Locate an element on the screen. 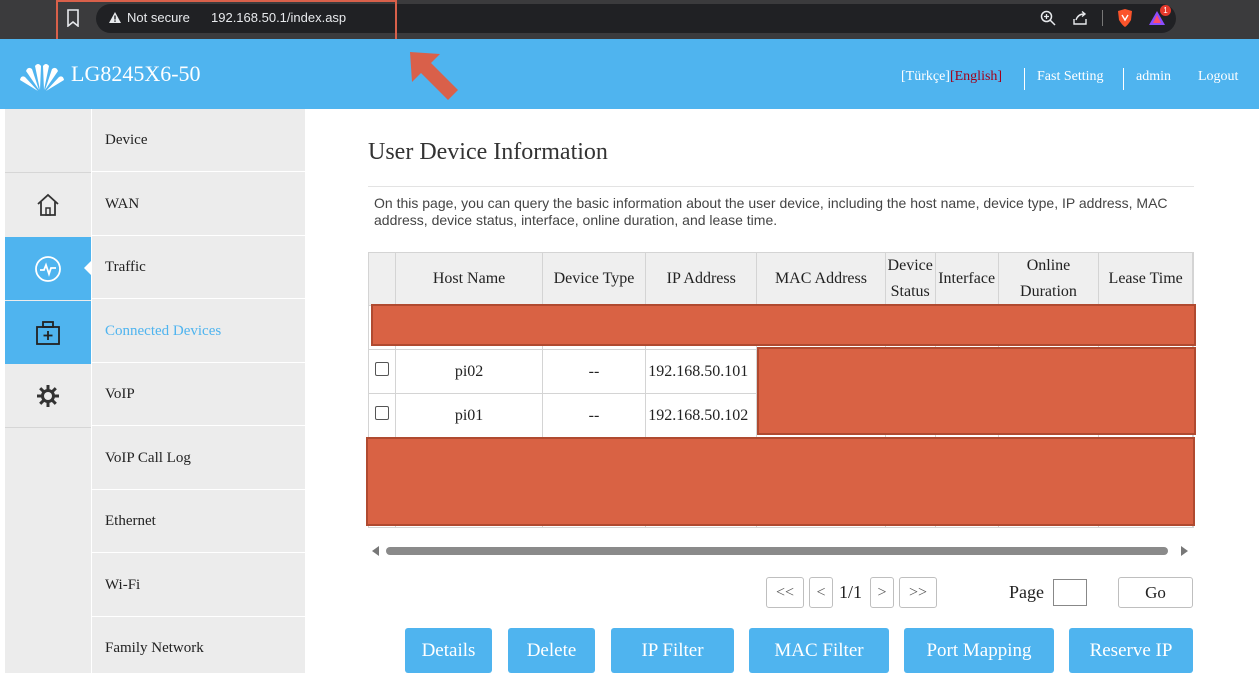 Image resolution: width=1259 pixels, height=673 pixels. lang-turkish-link: [Türkçe] is located at coordinates (925, 76).